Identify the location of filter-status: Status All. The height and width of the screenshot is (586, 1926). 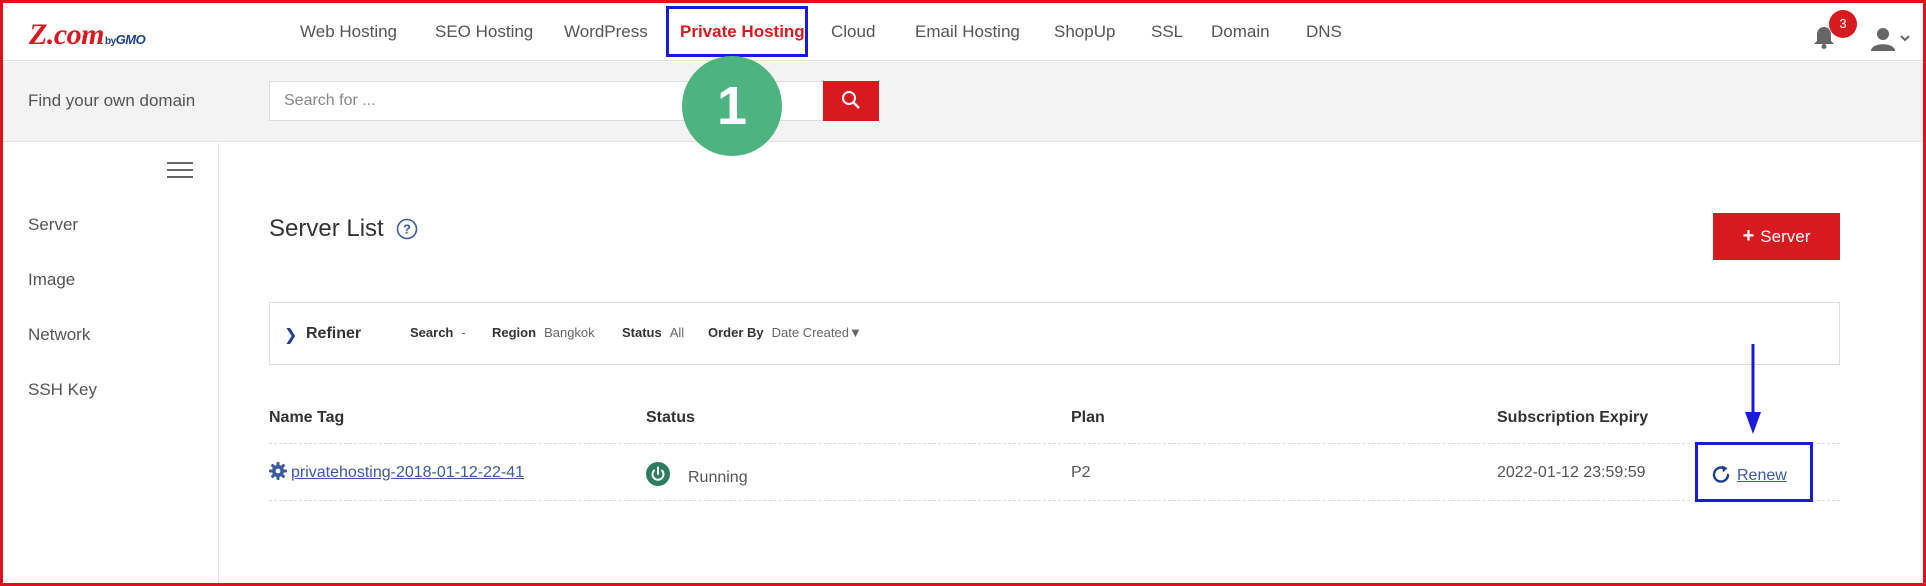
(653, 332).